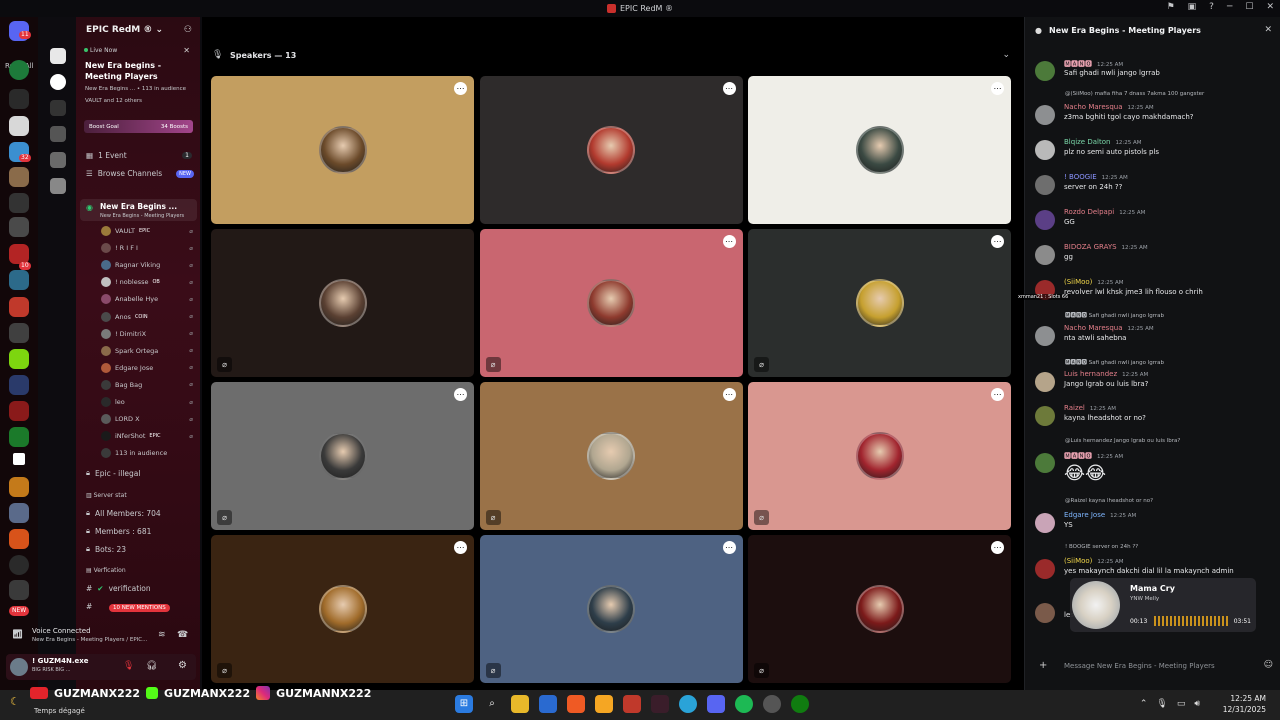 This screenshot has width=1280, height=720. What do you see at coordinates (106, 570) in the screenshot?
I see `category-verification: ▤ Verfication` at bounding box center [106, 570].